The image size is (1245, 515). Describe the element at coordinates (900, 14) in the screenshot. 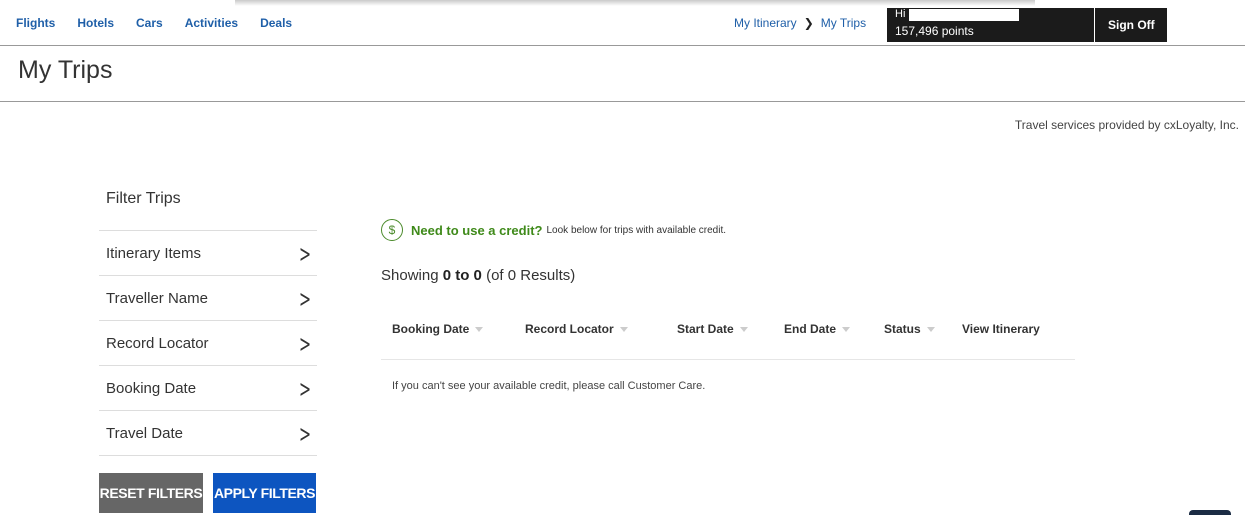

I see `greeting-text: Hi` at that location.